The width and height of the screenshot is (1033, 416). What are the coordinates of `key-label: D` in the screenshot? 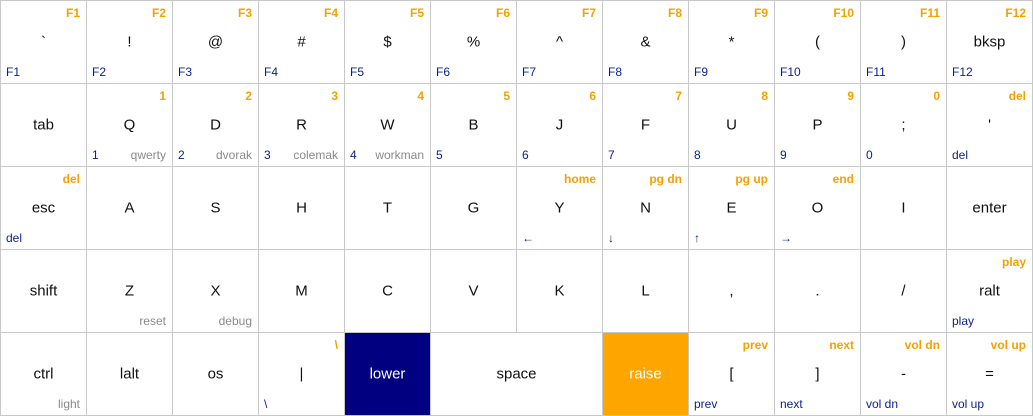 It's located at (215, 125).